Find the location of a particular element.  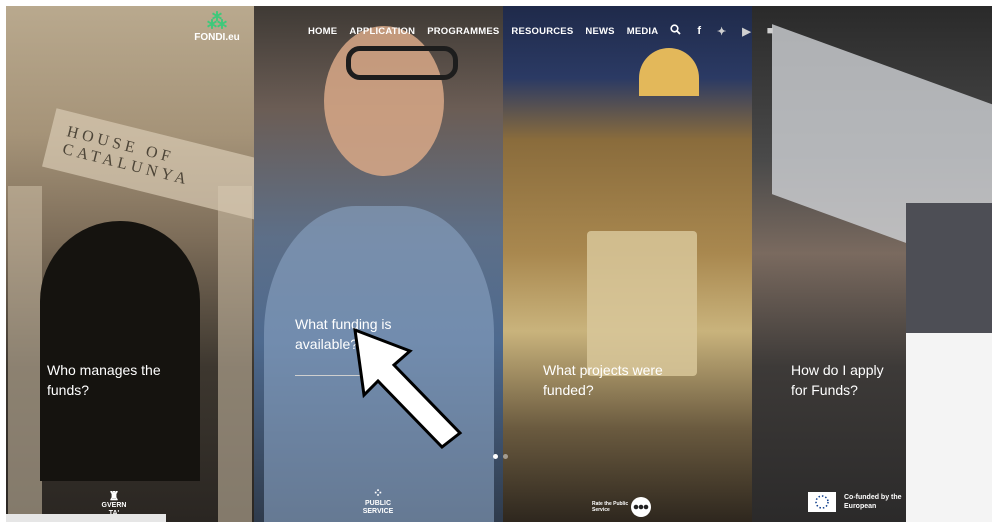

fondi-logo: ⁂ FONDI.eu is located at coordinates (217, 32).